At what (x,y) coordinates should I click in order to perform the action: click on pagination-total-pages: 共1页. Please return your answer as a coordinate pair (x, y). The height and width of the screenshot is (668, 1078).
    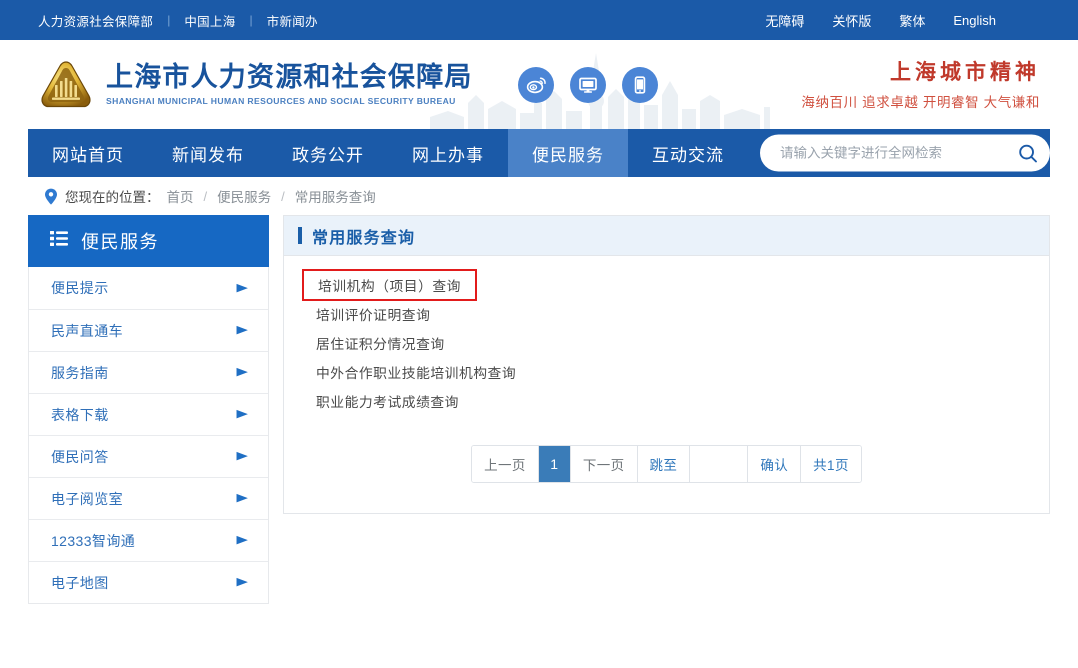
    Looking at the image, I should click on (831, 464).